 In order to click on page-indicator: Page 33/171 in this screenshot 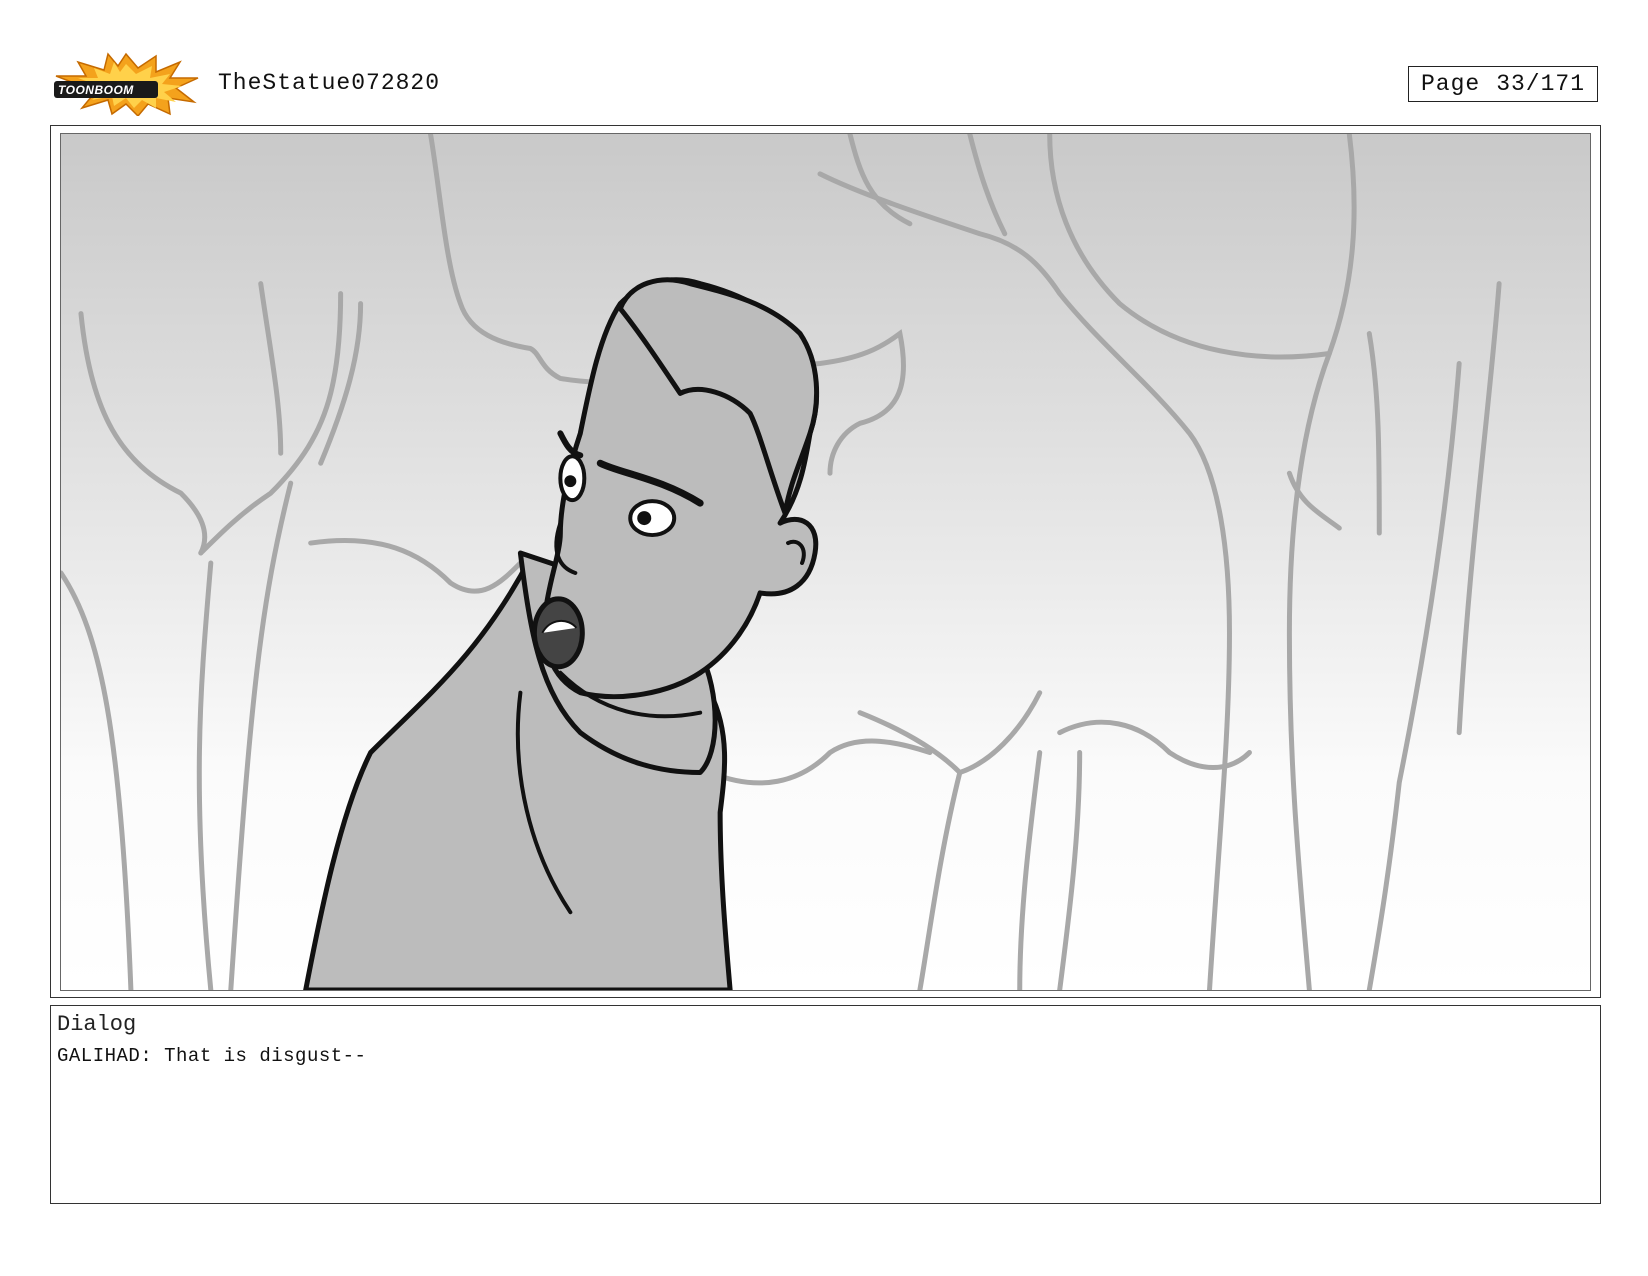, I will do `click(1503, 84)`.